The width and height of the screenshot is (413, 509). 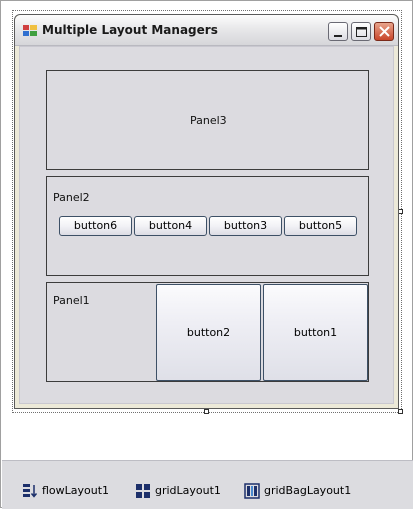 What do you see at coordinates (338, 31) in the screenshot?
I see `minimize-button` at bounding box center [338, 31].